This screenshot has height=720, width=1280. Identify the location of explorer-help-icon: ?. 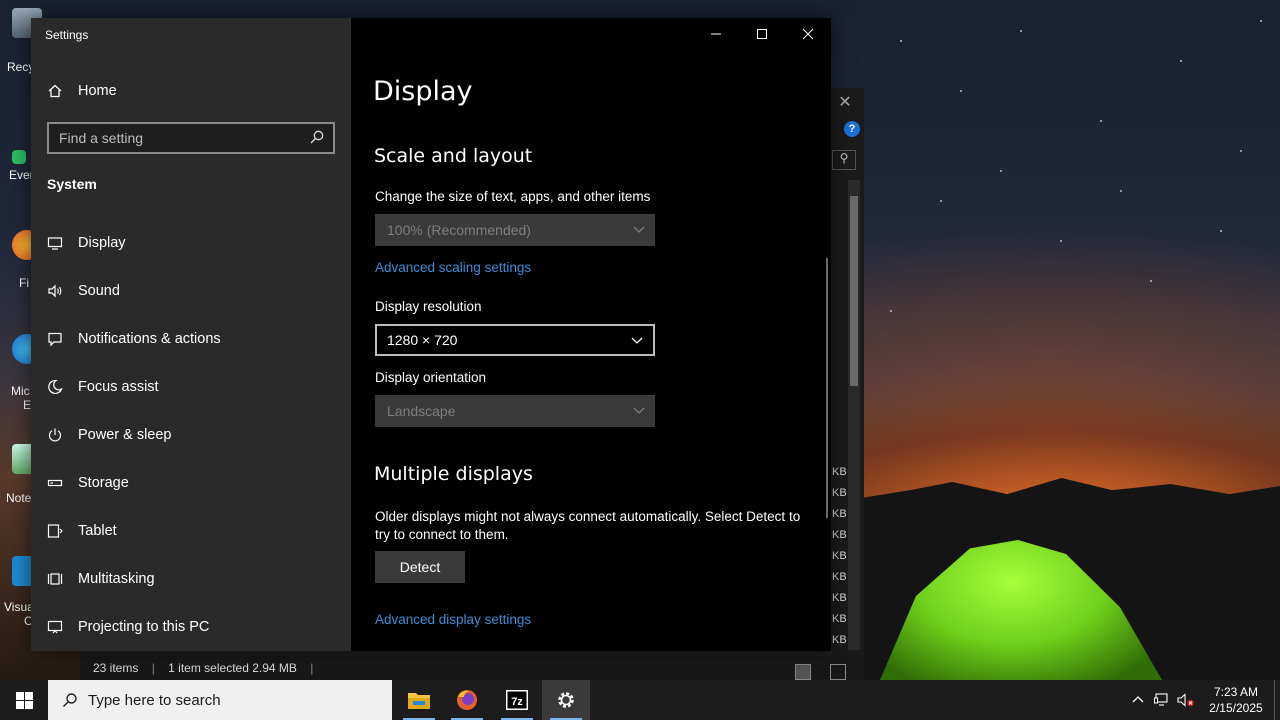
(852, 129).